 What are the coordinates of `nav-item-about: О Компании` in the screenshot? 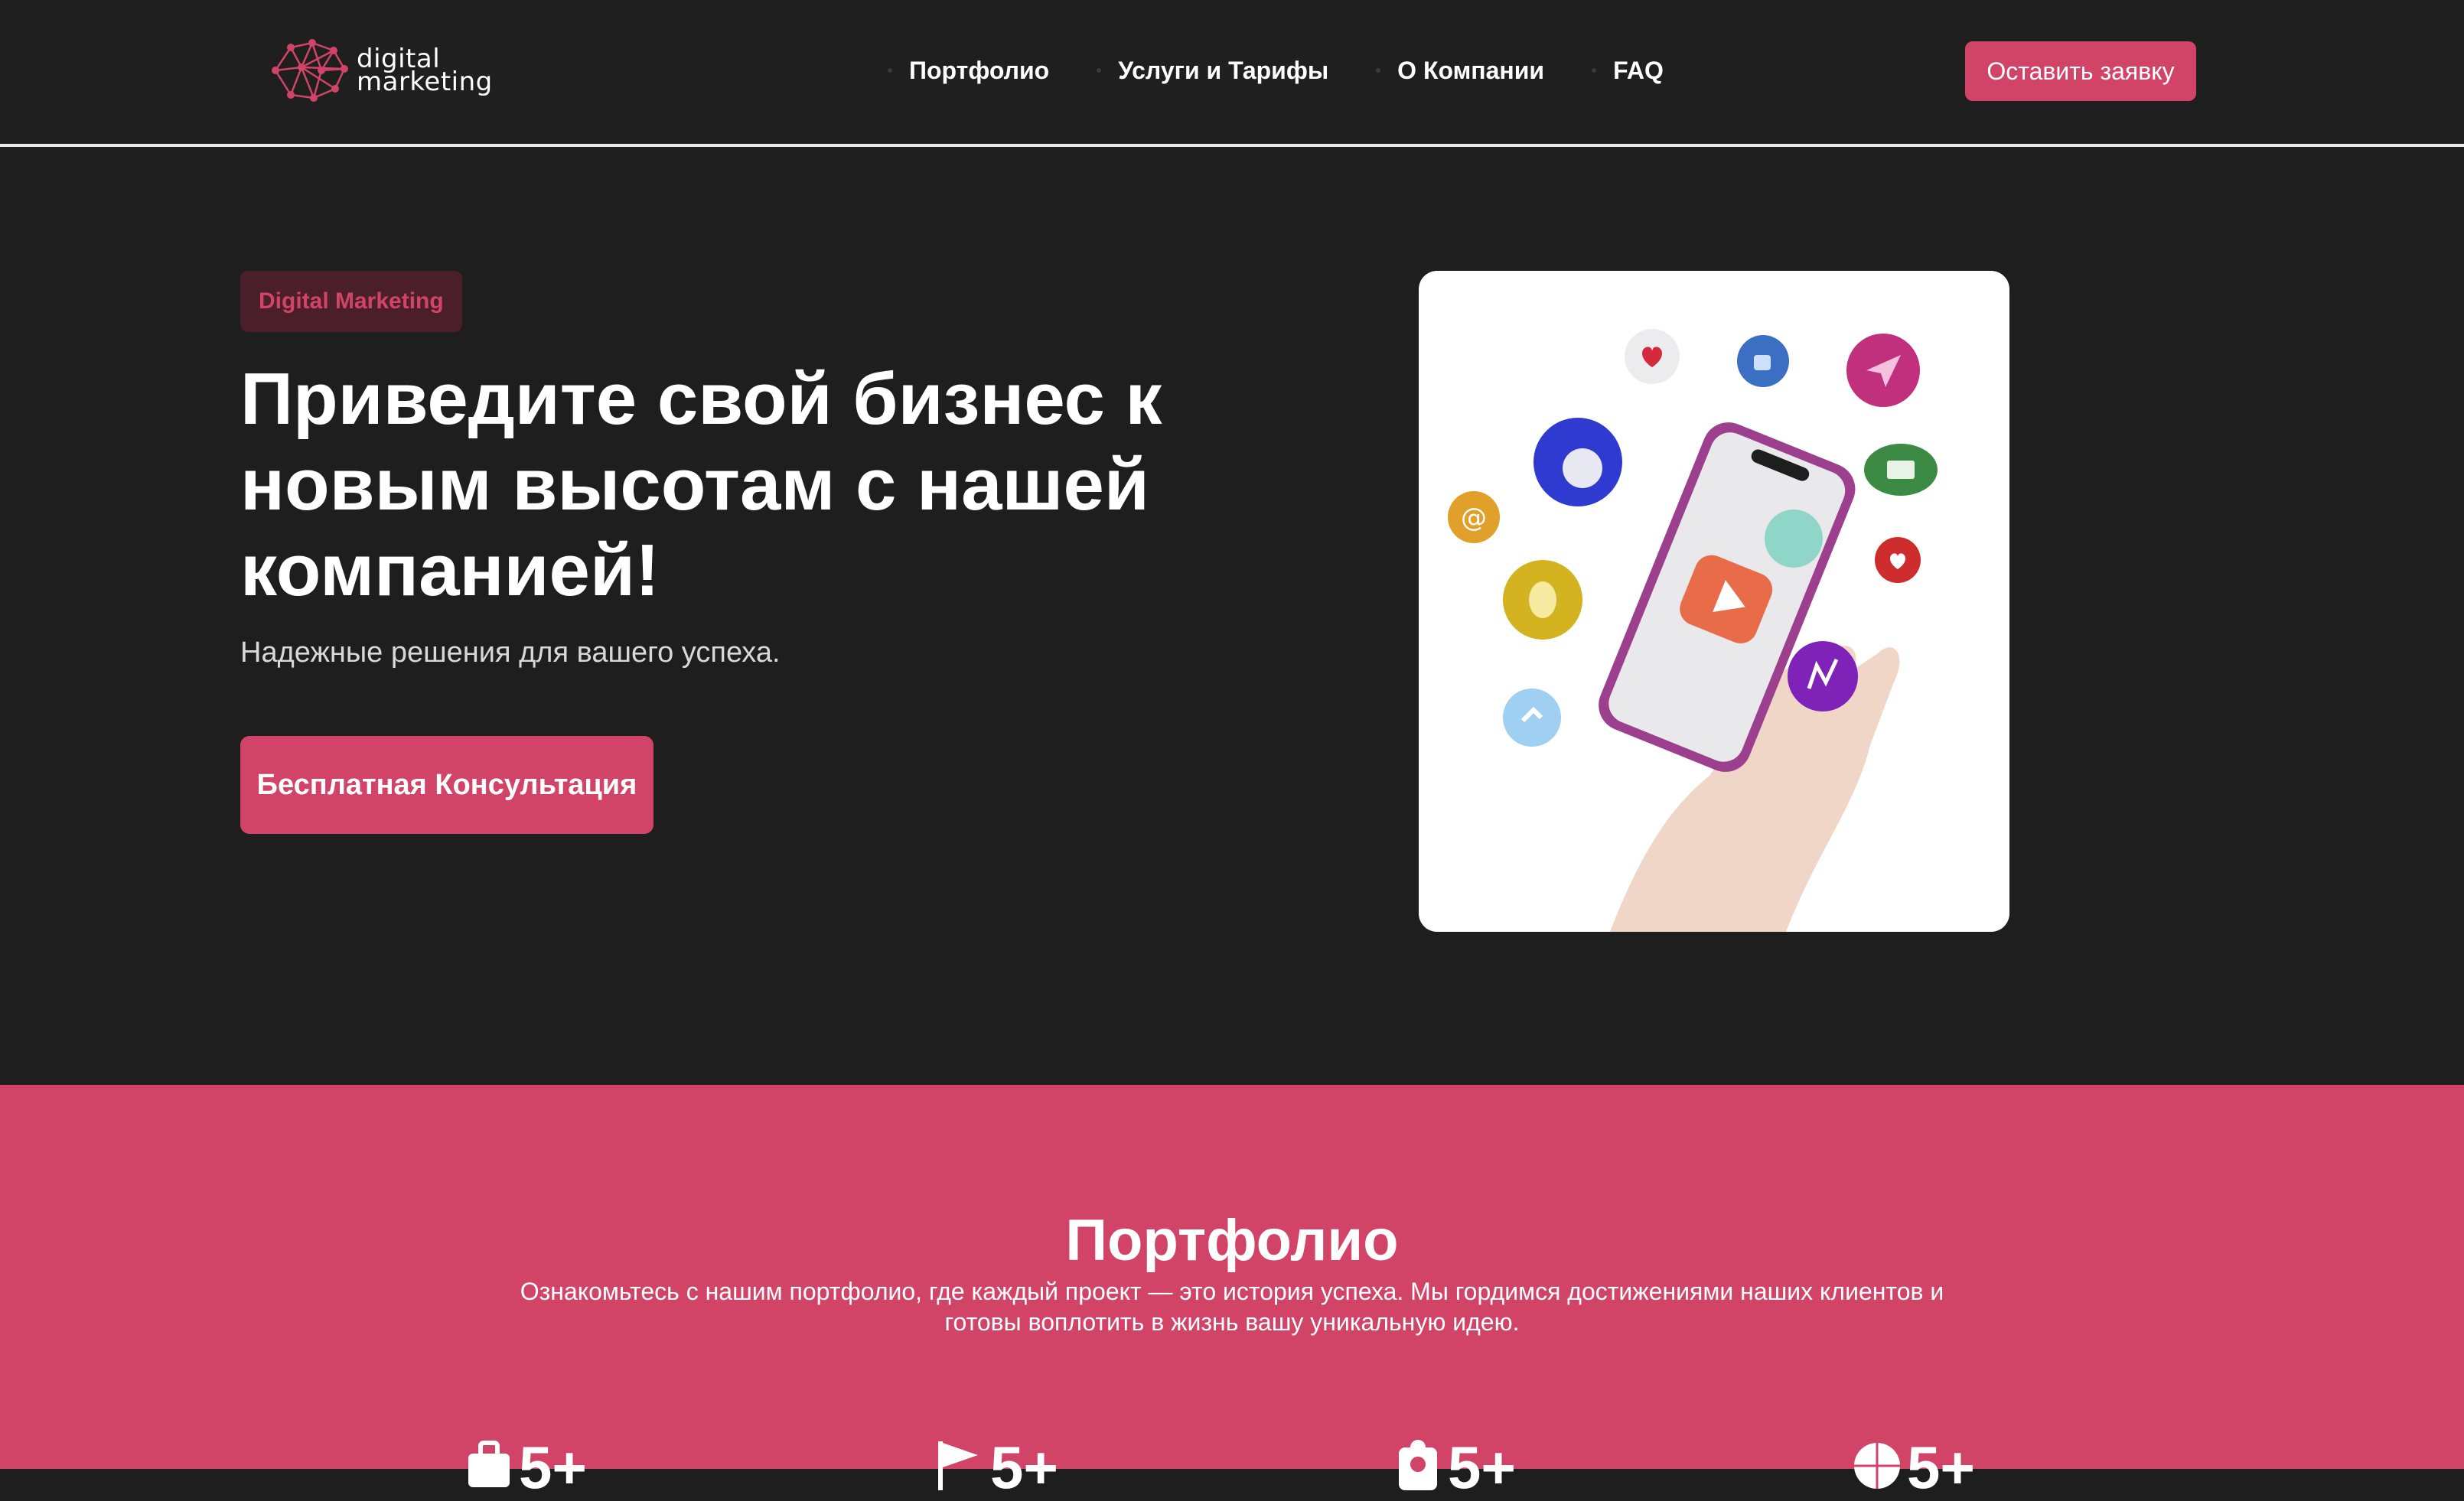 It's located at (1460, 71).